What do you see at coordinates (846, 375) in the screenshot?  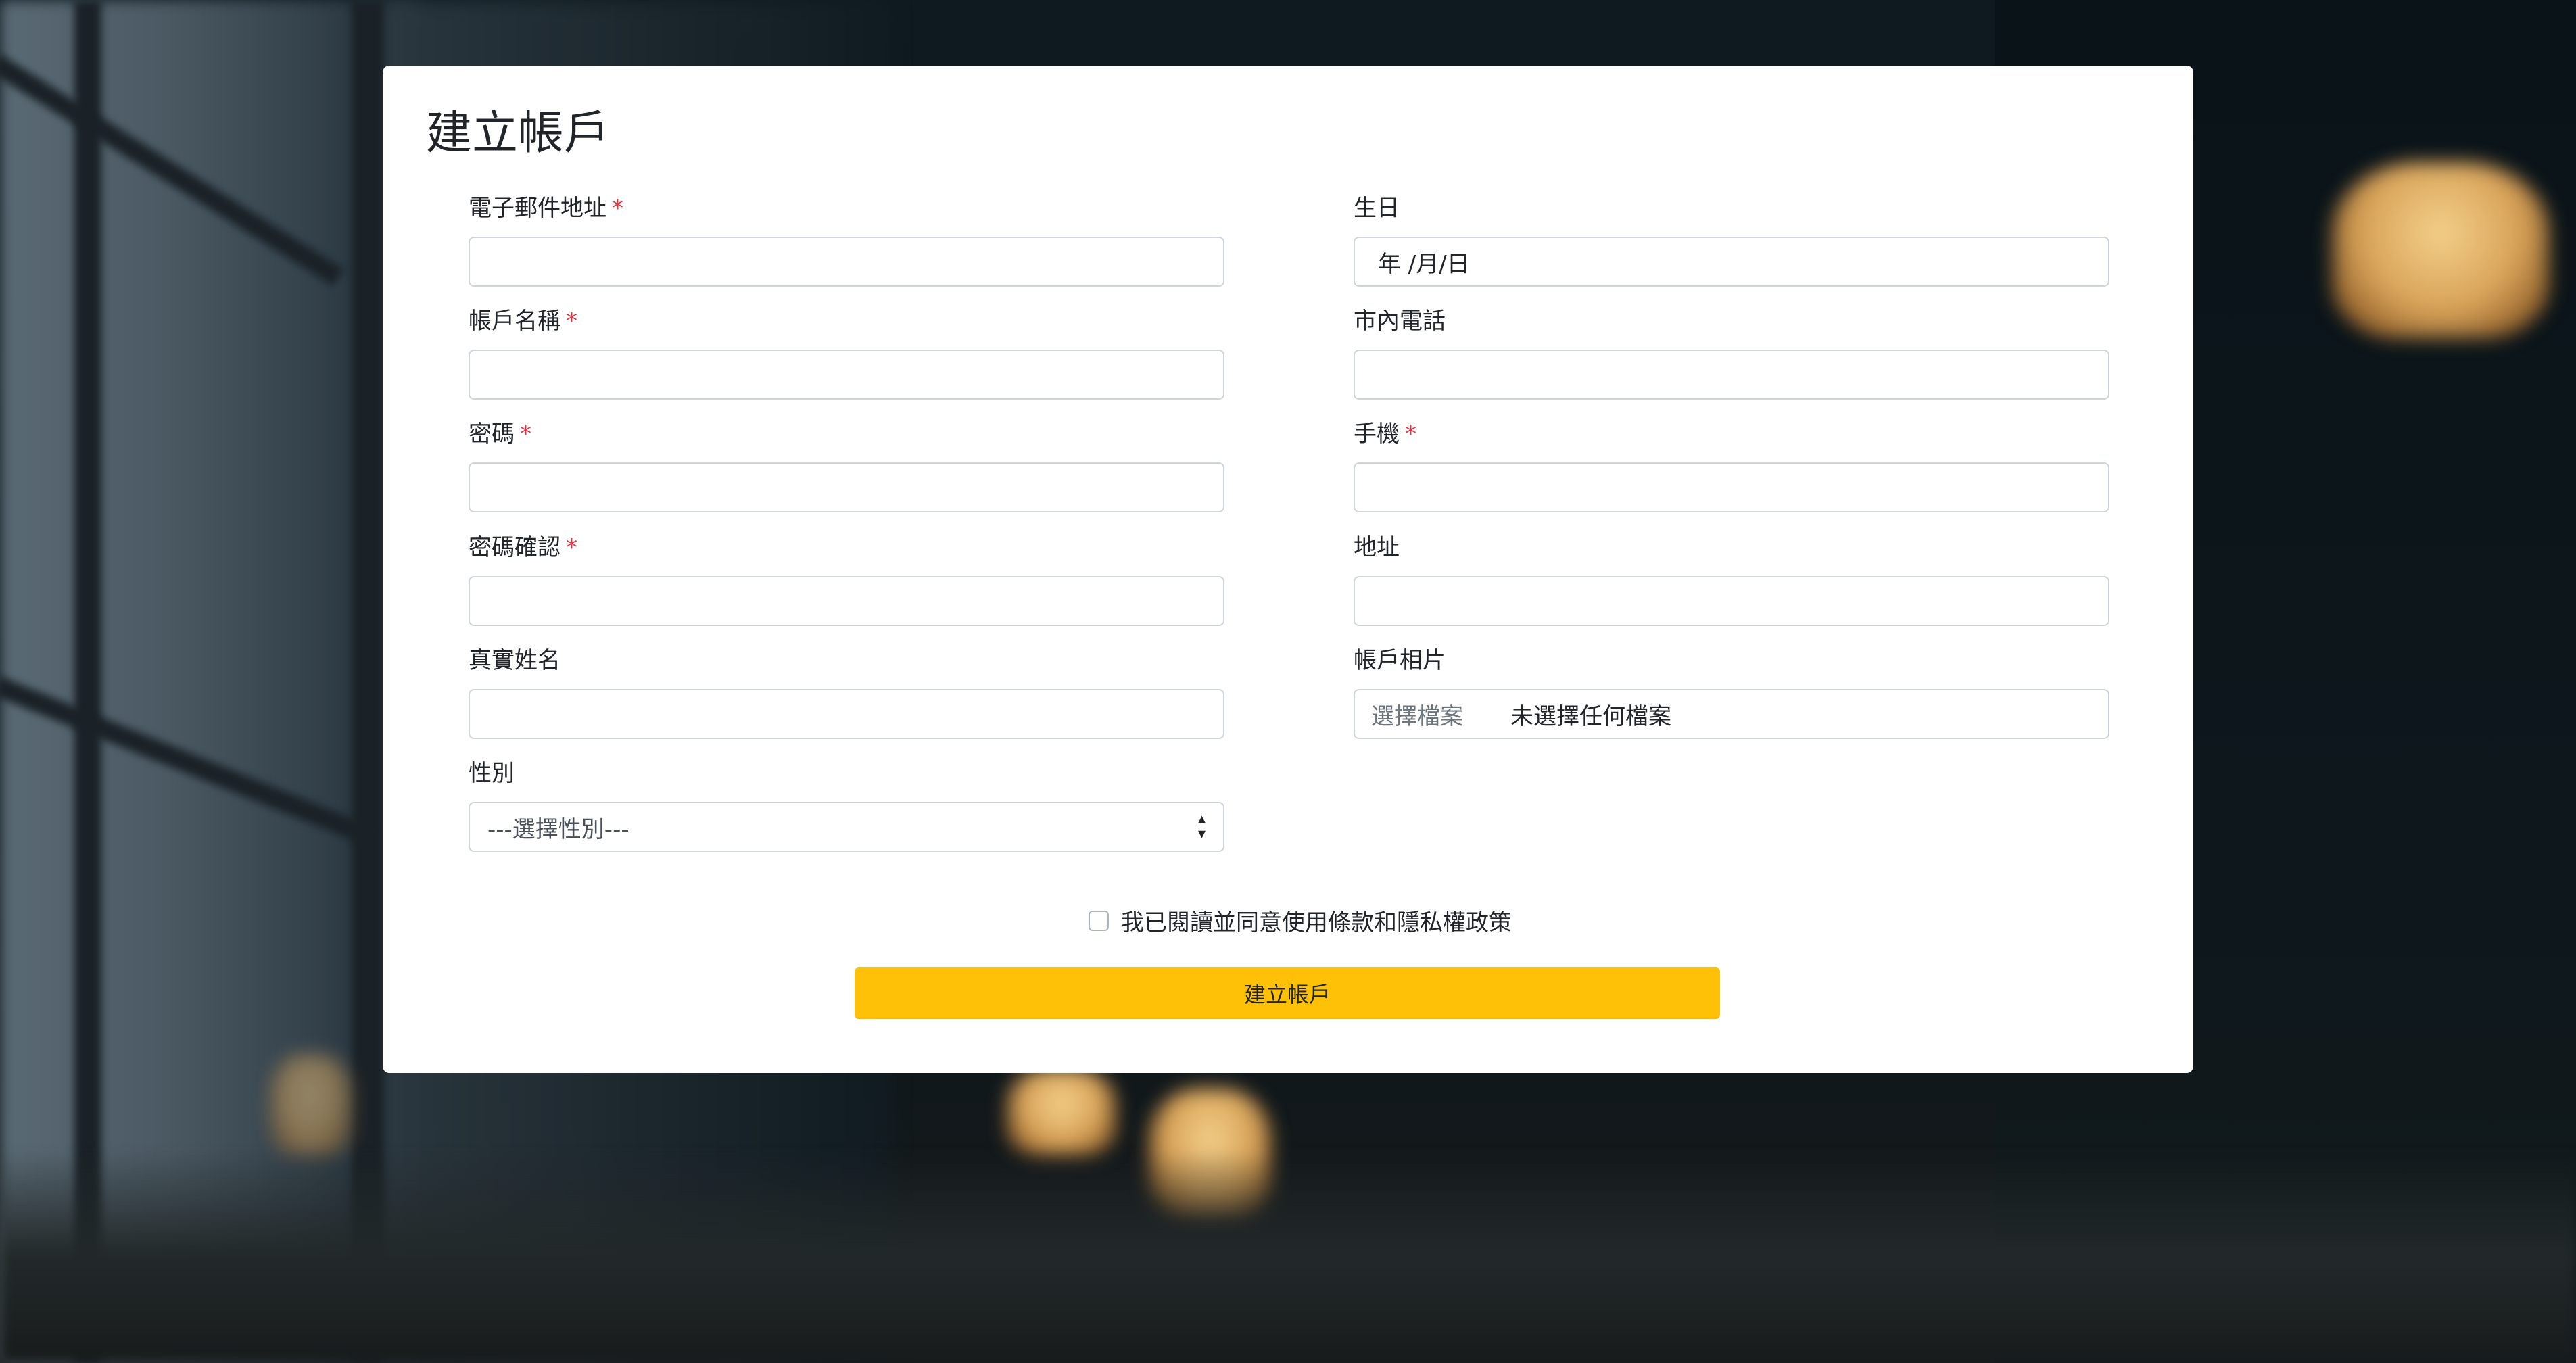 I see `account-name-field` at bounding box center [846, 375].